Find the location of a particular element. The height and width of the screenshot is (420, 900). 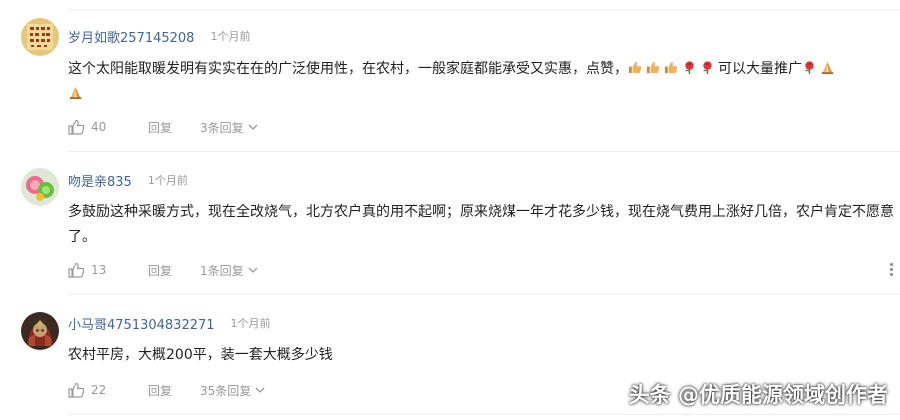

view-replies-button: 1条回复 is located at coordinates (229, 270).